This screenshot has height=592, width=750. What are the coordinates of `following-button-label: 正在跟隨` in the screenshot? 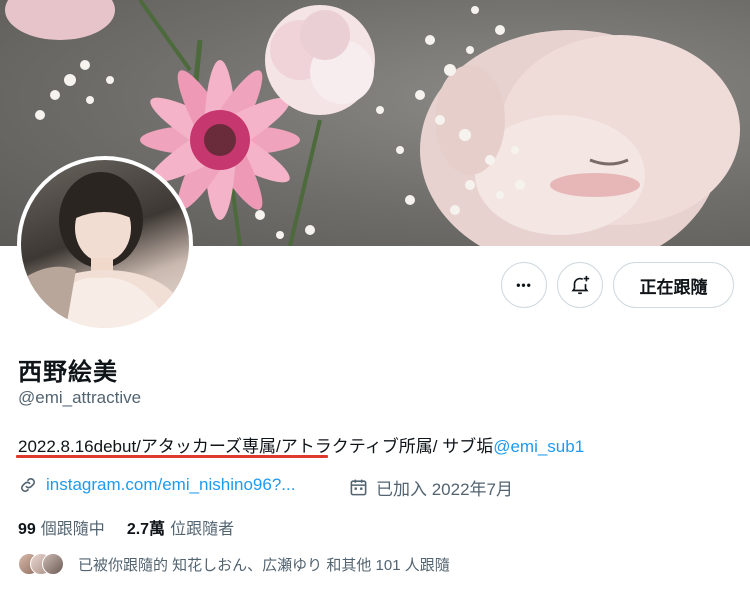 It's located at (673, 287).